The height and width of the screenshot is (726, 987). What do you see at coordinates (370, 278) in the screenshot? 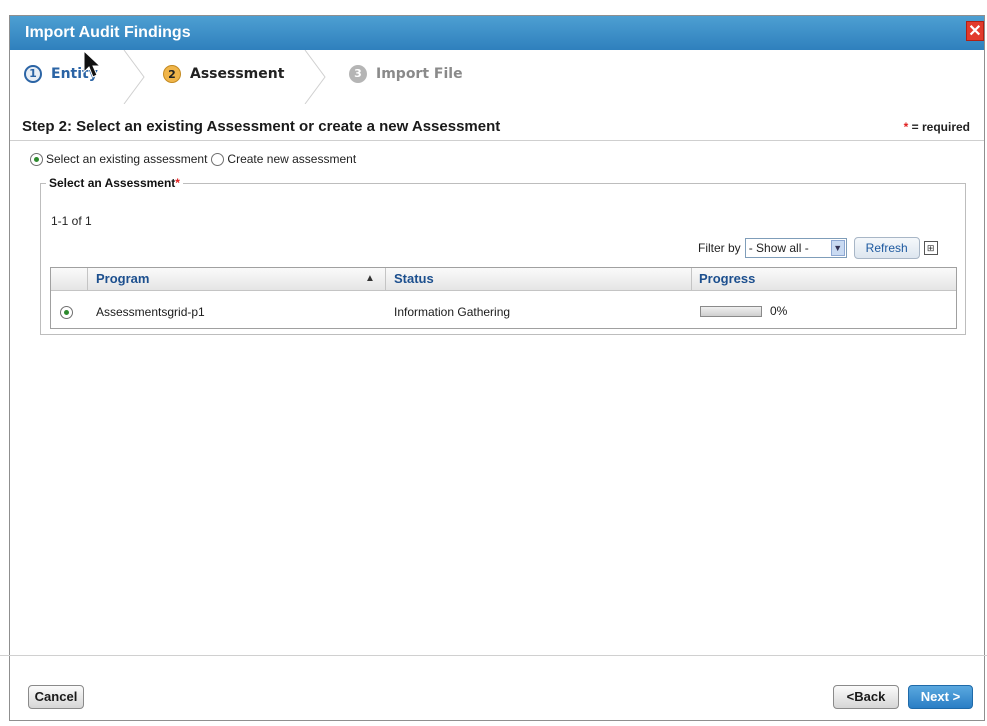
I see `sort-ascending-icon: ▲` at bounding box center [370, 278].